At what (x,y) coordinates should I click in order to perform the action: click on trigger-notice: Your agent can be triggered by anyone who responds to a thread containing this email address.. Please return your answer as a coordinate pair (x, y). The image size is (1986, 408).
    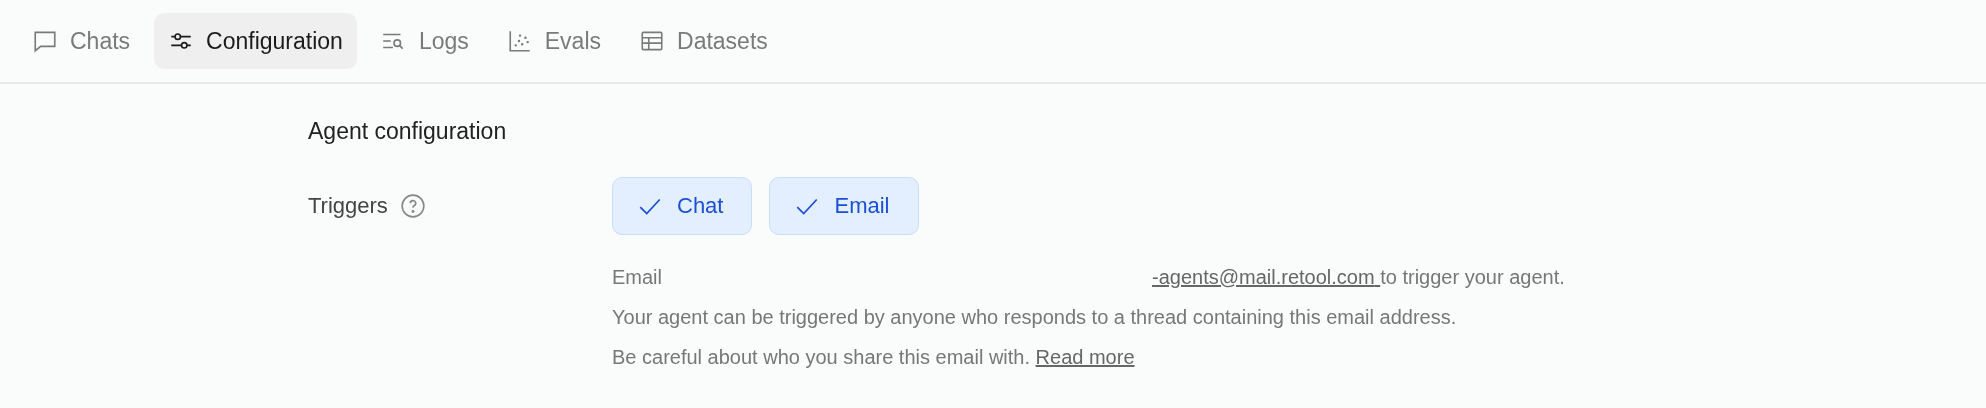
    Looking at the image, I should click on (1035, 317).